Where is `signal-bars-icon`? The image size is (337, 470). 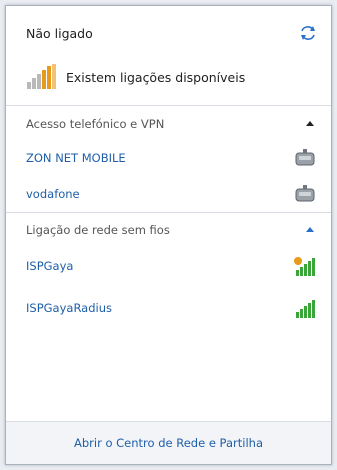
signal-bars-icon is located at coordinates (41, 76).